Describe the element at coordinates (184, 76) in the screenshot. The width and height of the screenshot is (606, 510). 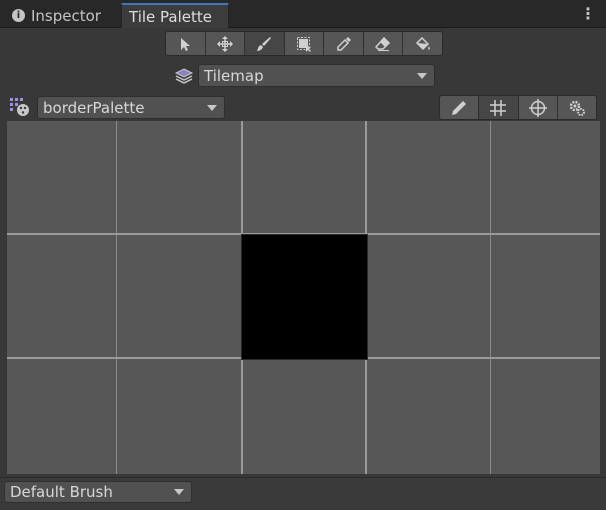
I see `layers-icon` at that location.